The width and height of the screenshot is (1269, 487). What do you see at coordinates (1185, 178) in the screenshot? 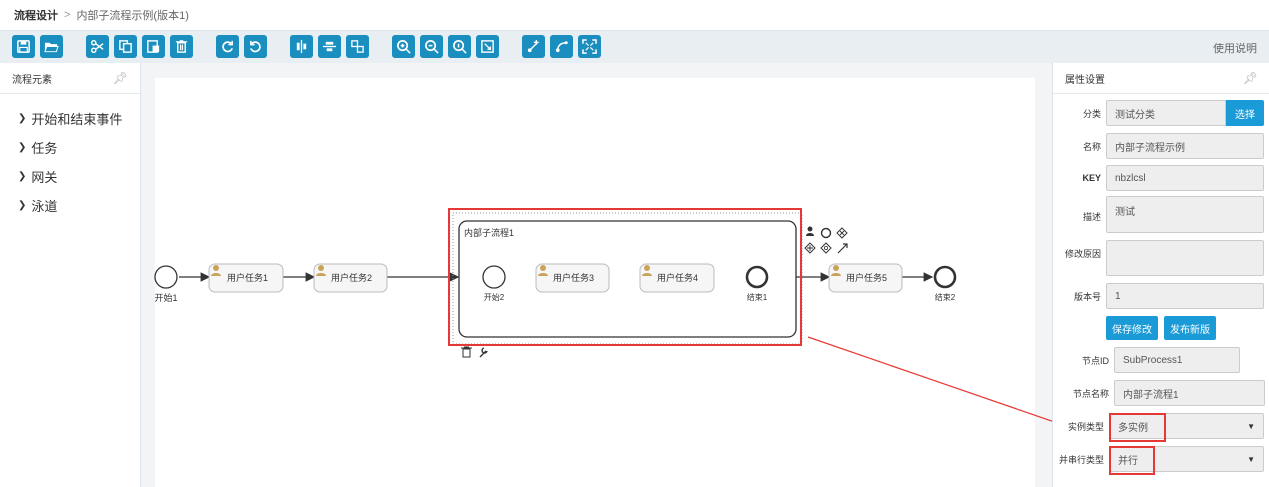
I see `key-field: nbzlcsl` at bounding box center [1185, 178].